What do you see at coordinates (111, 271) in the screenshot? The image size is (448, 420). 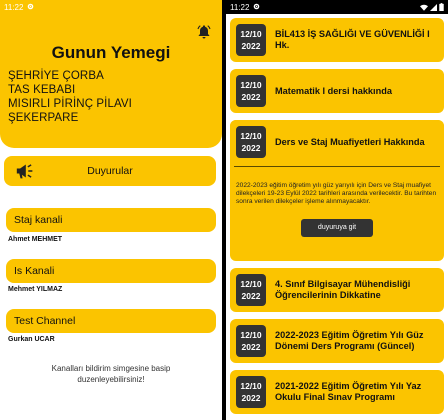 I see `channel-button-is: Is Kanali` at bounding box center [111, 271].